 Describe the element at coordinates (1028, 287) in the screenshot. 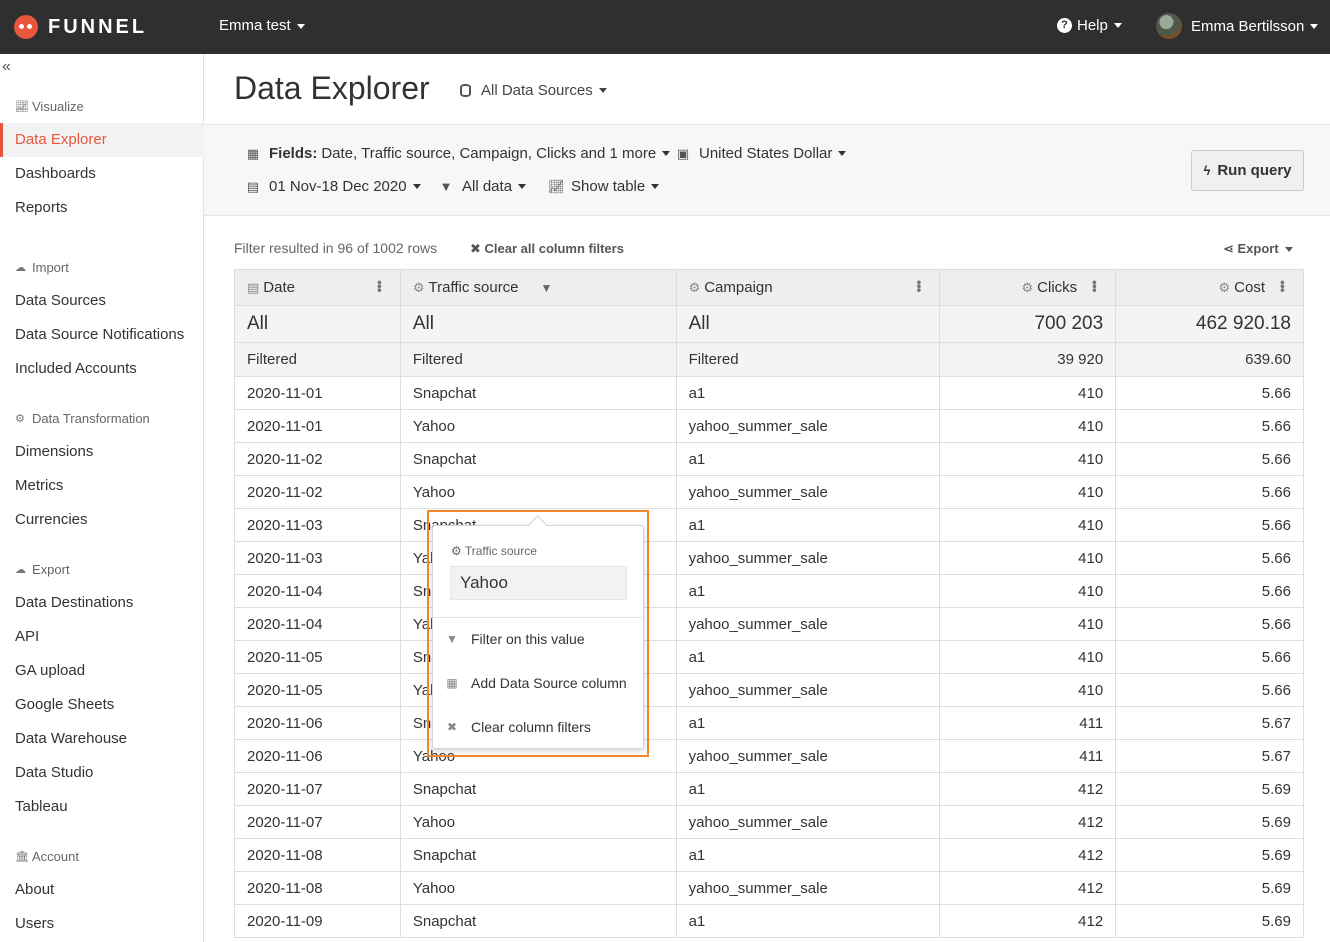

I see `column-header-clicks: ⚙ Clicks •••` at that location.